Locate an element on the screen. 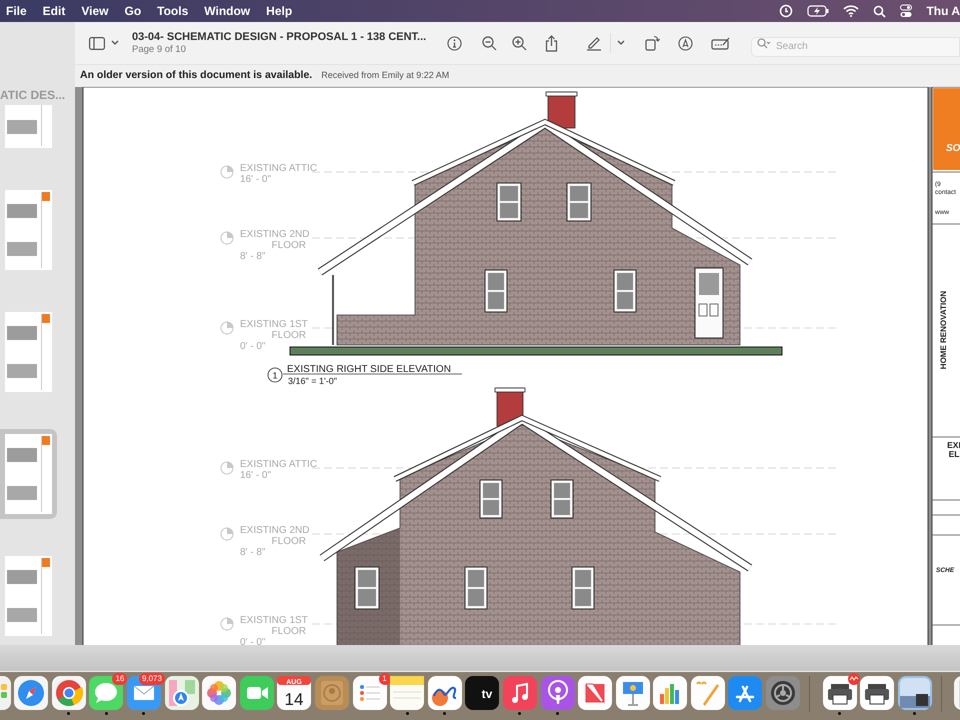 The height and width of the screenshot is (720, 960). menu-bar-clock: Thu A is located at coordinates (943, 11).